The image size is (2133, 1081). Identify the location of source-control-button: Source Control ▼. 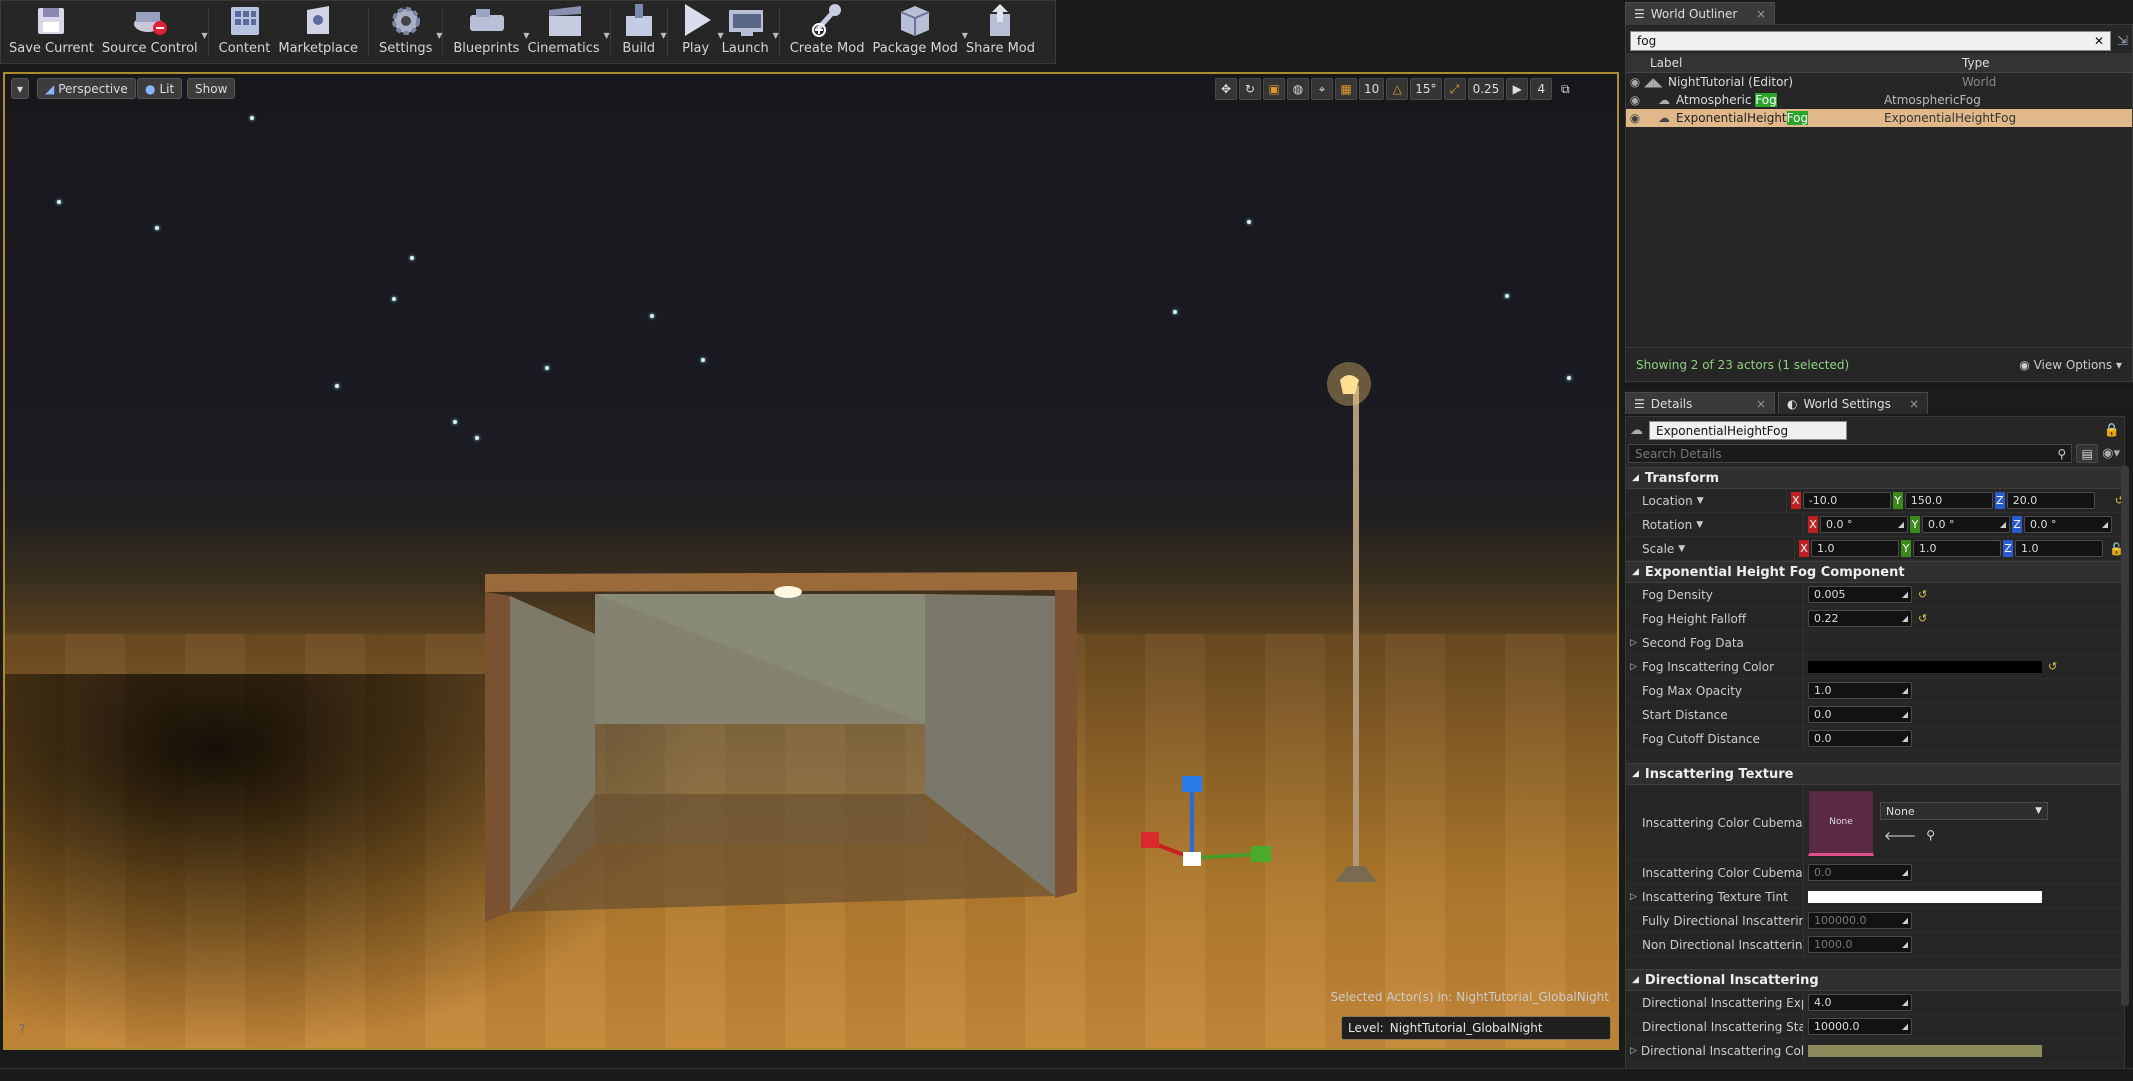
(153, 32).